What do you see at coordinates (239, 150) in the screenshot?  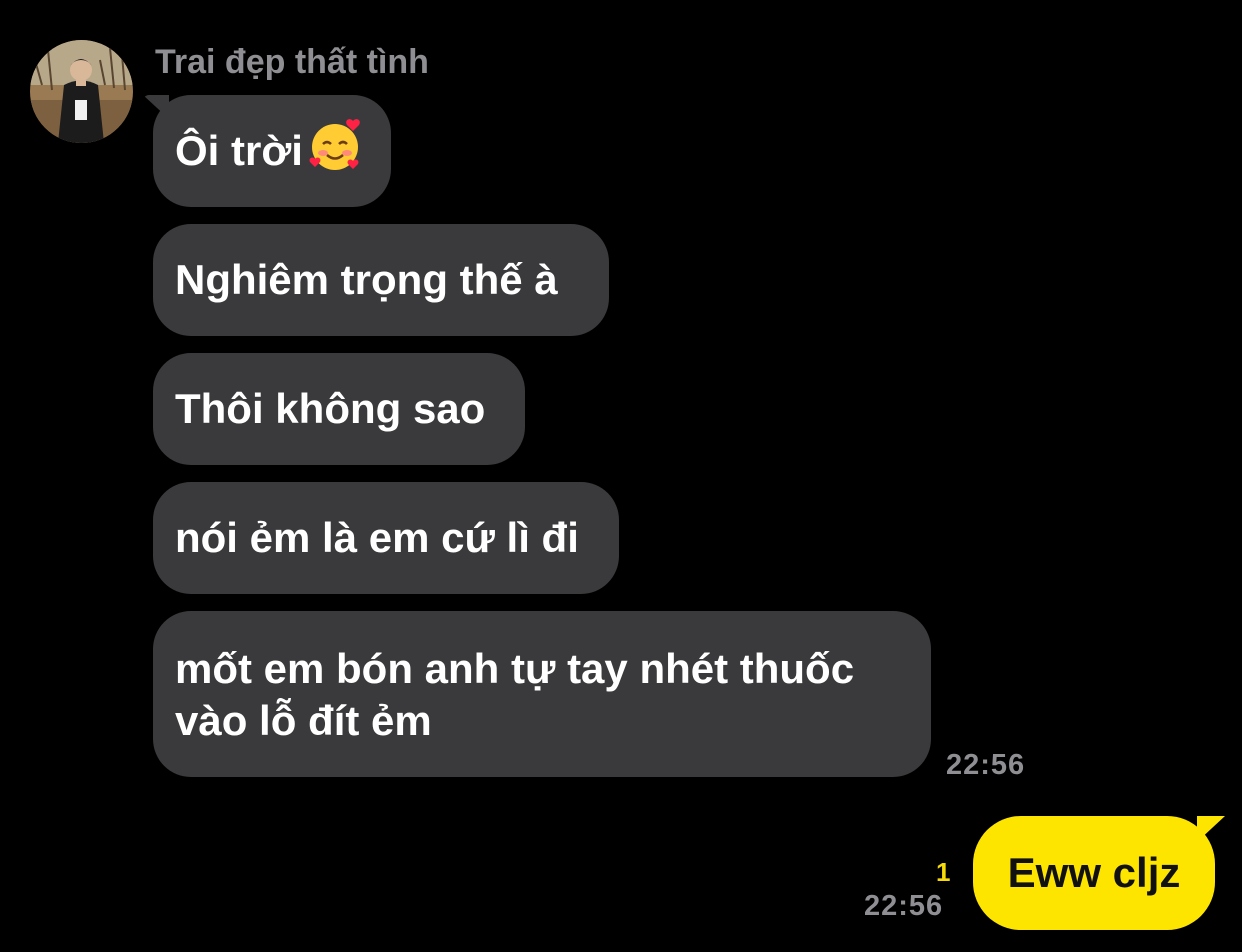 I see `message-text: Ôi trời` at bounding box center [239, 150].